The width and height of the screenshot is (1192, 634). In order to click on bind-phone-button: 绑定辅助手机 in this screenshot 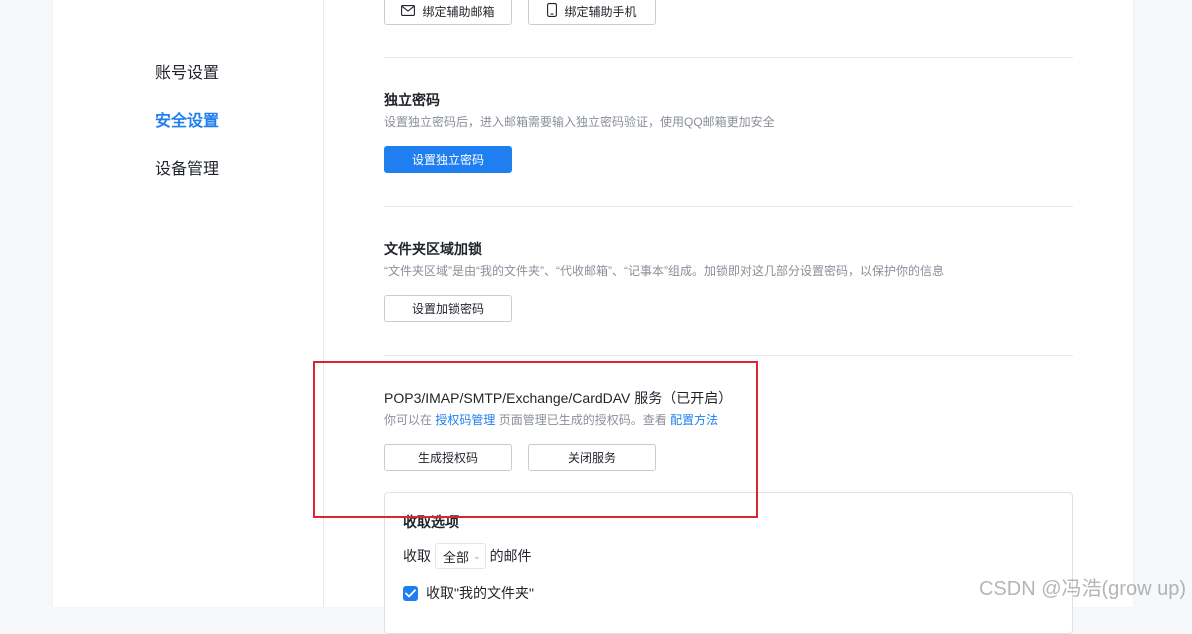, I will do `click(592, 12)`.